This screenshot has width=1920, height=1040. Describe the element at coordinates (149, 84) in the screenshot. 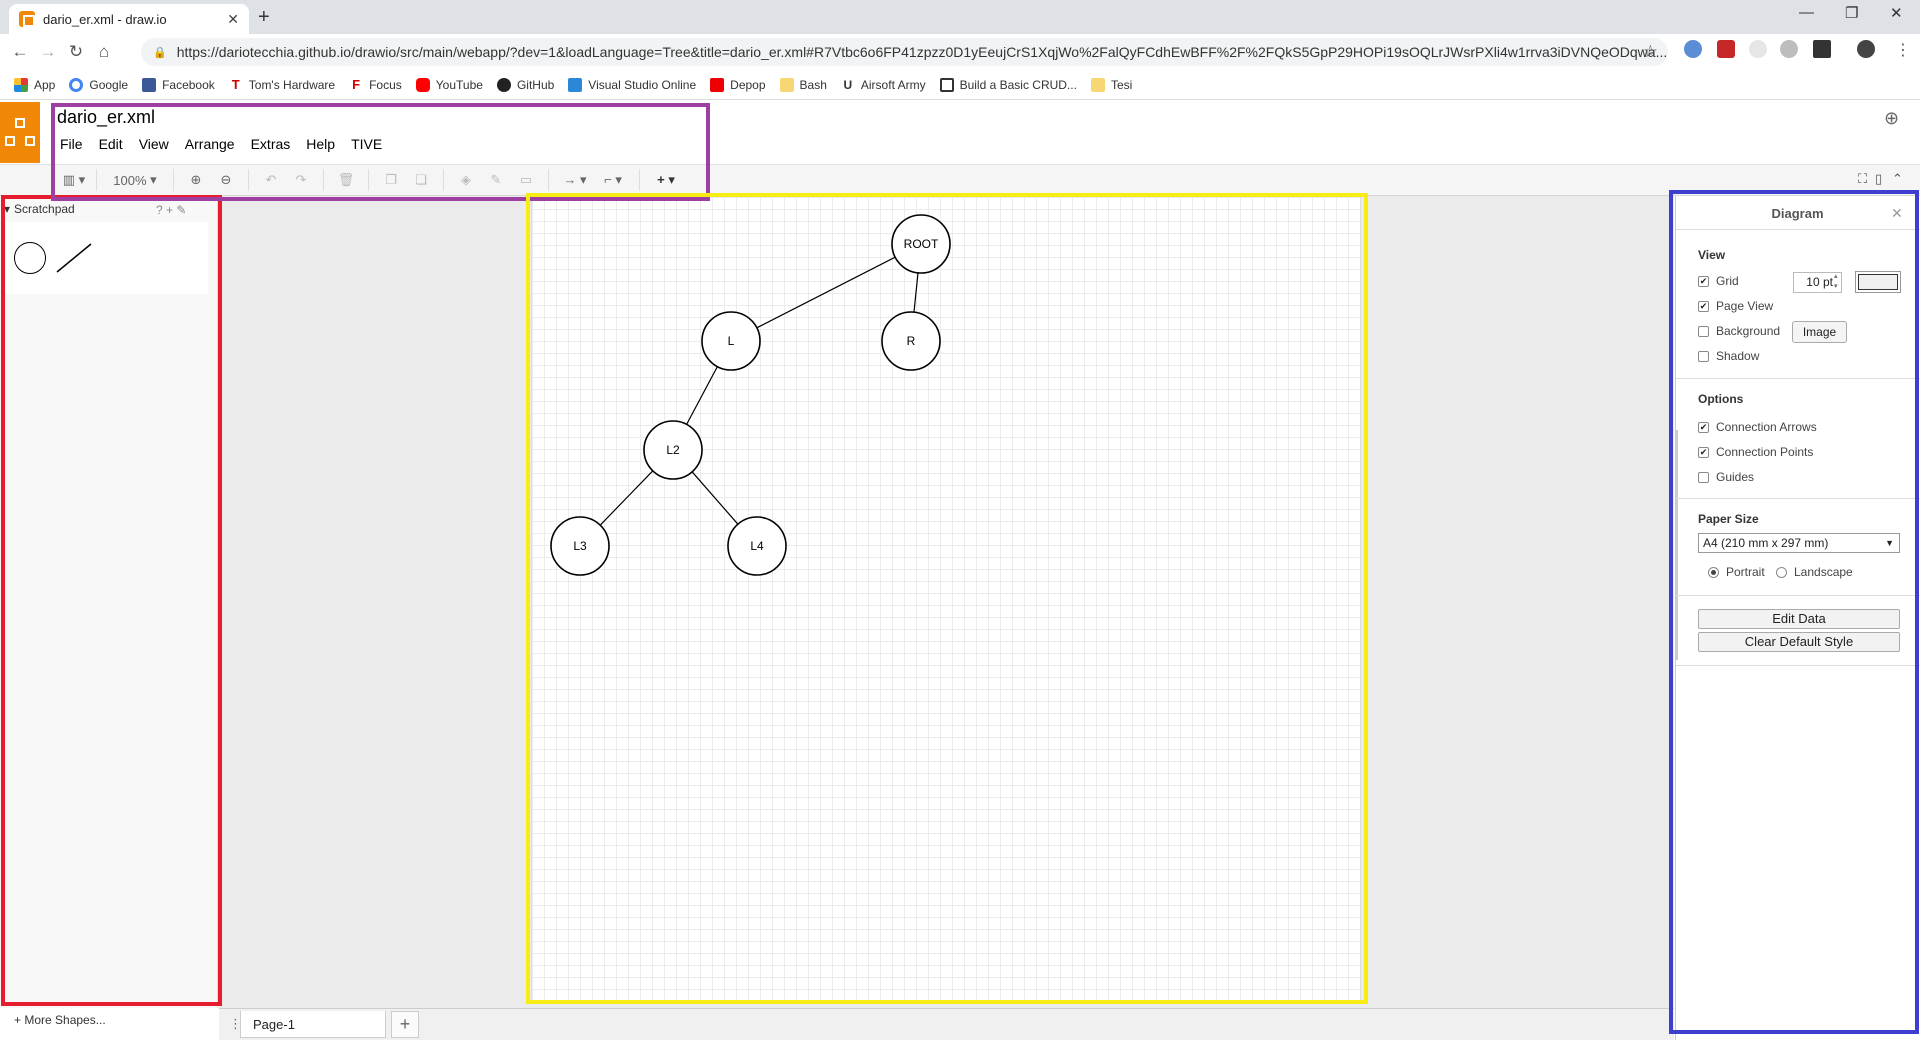

I see `facebook-icon` at that location.